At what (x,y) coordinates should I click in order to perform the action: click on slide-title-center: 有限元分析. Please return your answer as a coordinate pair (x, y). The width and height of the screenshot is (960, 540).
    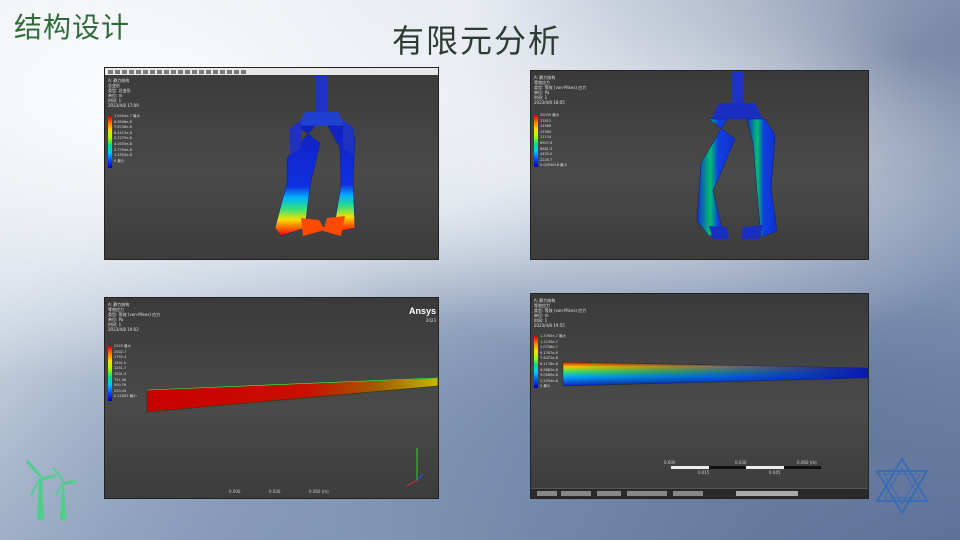
    Looking at the image, I should click on (477, 41).